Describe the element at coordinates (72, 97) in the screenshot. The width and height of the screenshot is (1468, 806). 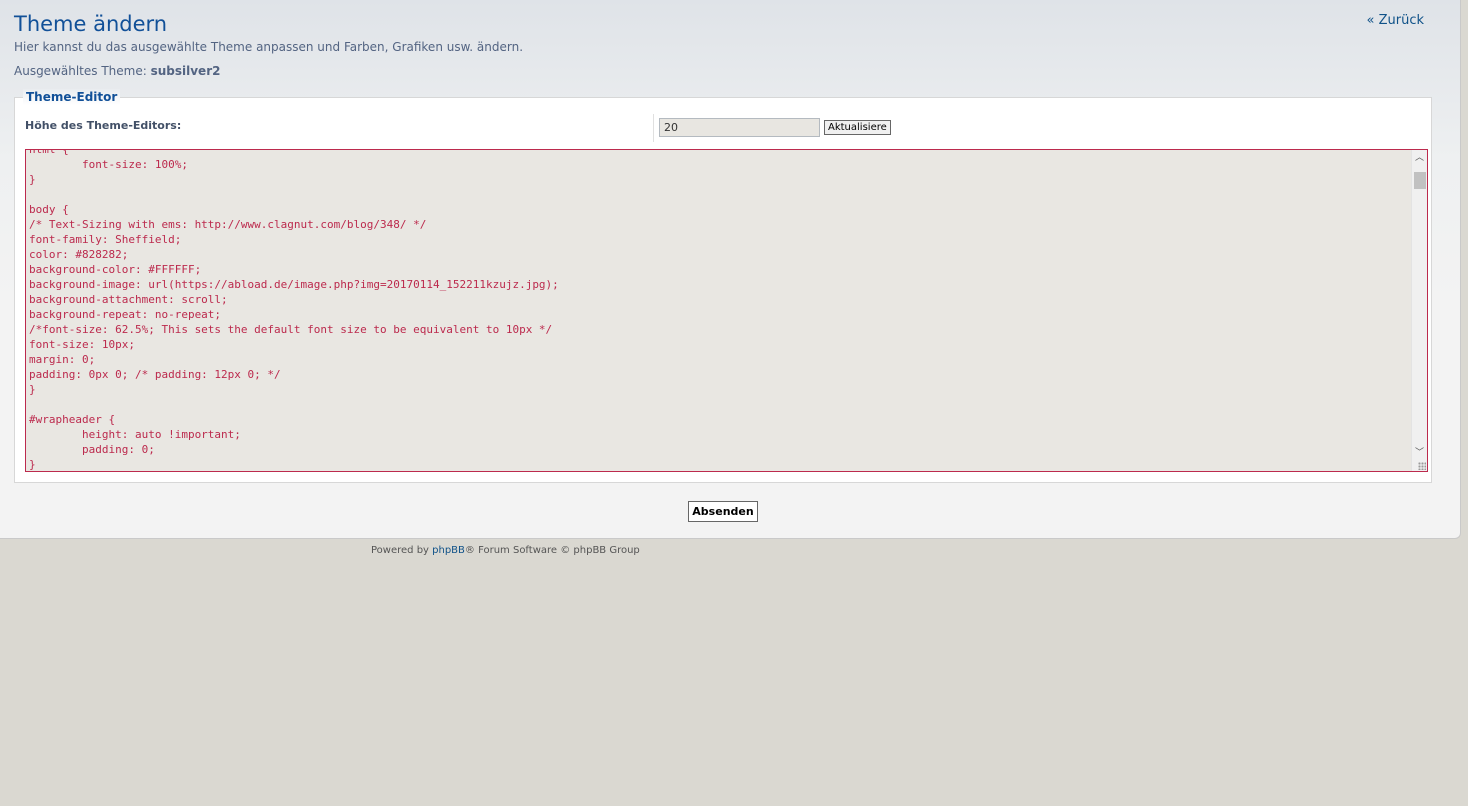
I see `theme-editor-legend: Theme-Editor` at that location.